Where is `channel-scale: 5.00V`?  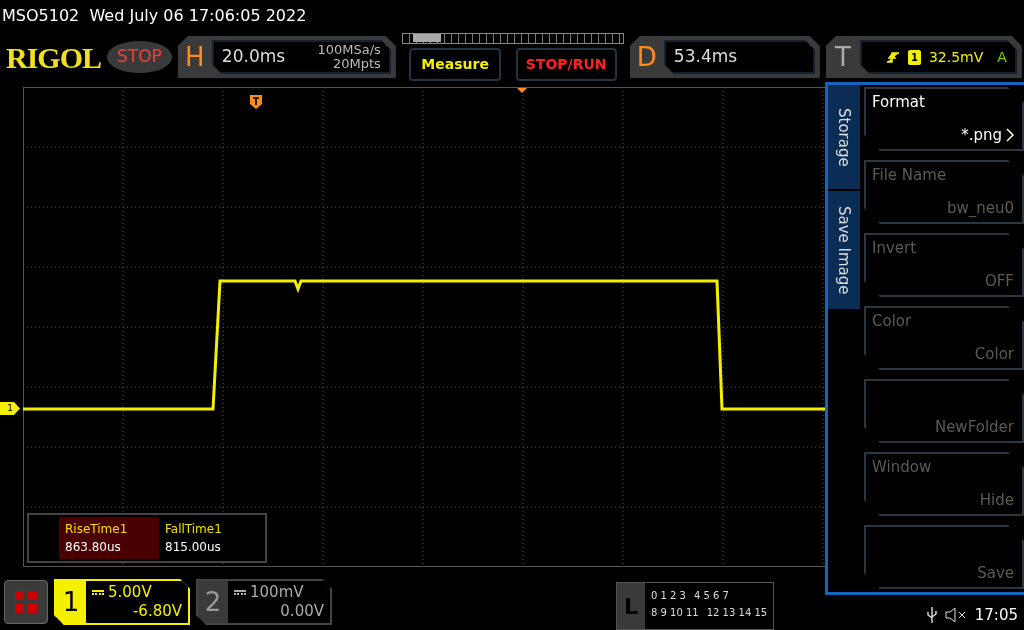 channel-scale: 5.00V is located at coordinates (130, 592).